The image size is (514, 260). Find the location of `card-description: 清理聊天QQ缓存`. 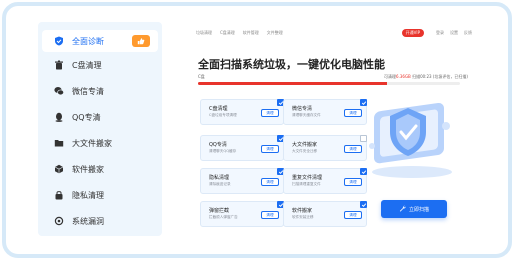

card-description: 清理聊天QQ缓存 is located at coordinates (223, 151).